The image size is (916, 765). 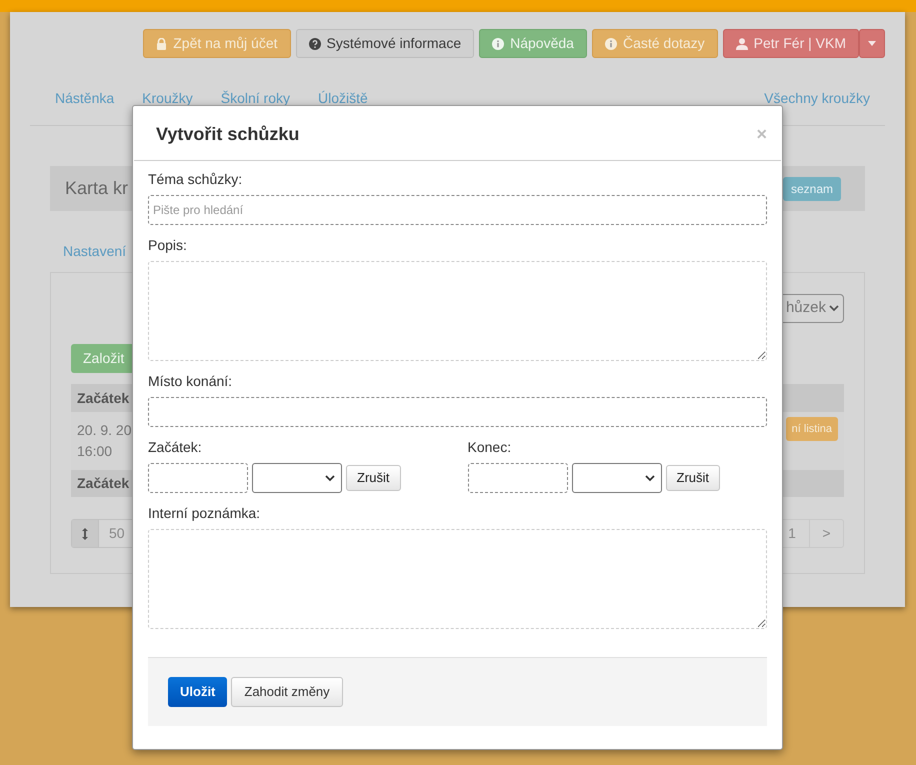 I want to click on field-label: Téma schůzky:, so click(x=196, y=179).